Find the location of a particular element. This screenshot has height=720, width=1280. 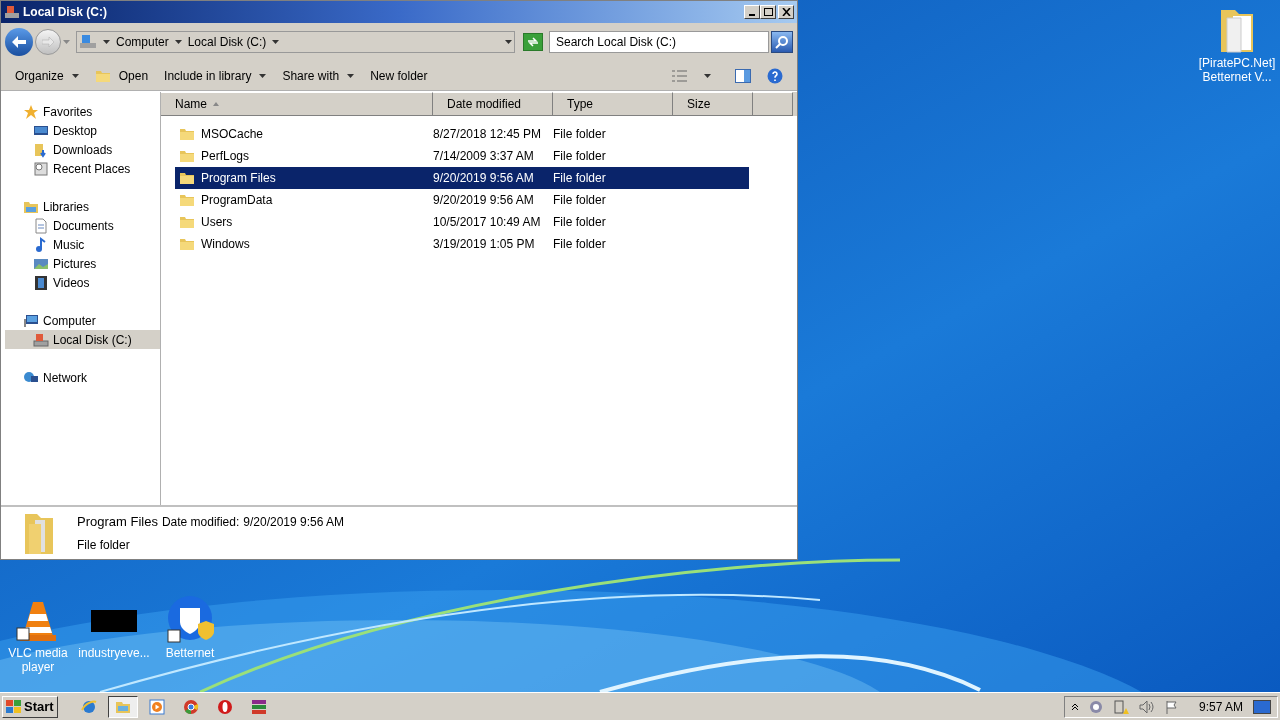

round-browser-icon is located at coordinates (190, 706).